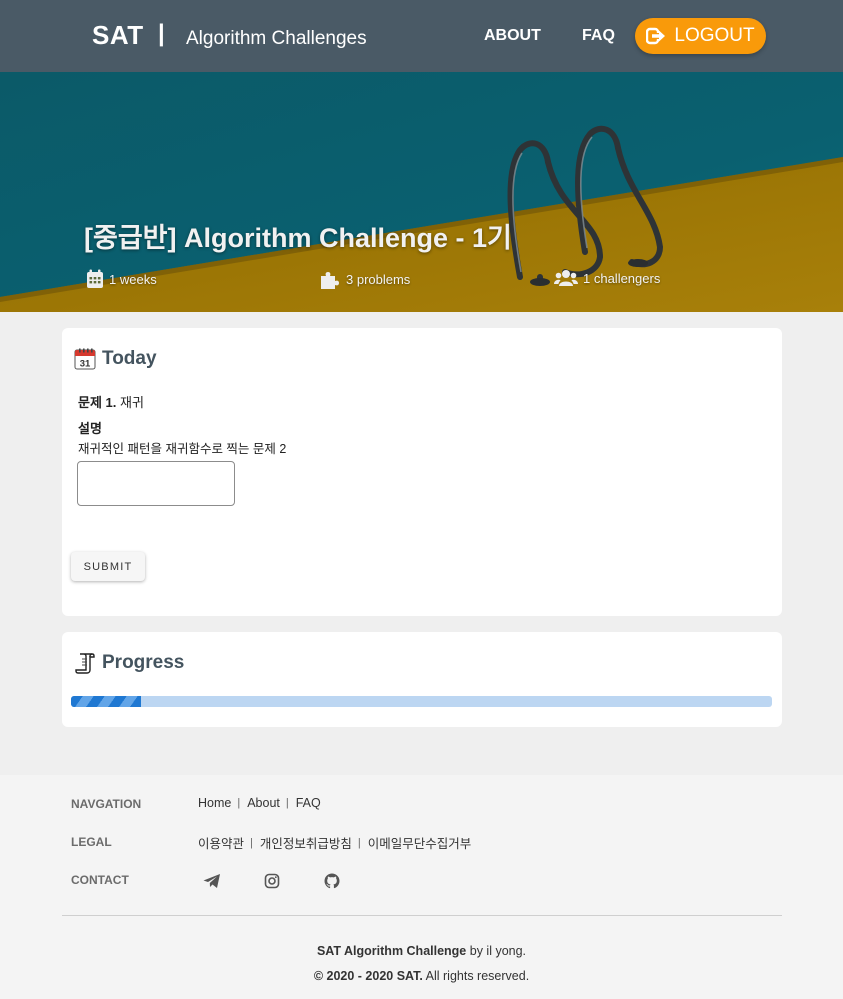 The width and height of the screenshot is (843, 999). I want to click on footer-contact-label: CONTACT, so click(100, 880).